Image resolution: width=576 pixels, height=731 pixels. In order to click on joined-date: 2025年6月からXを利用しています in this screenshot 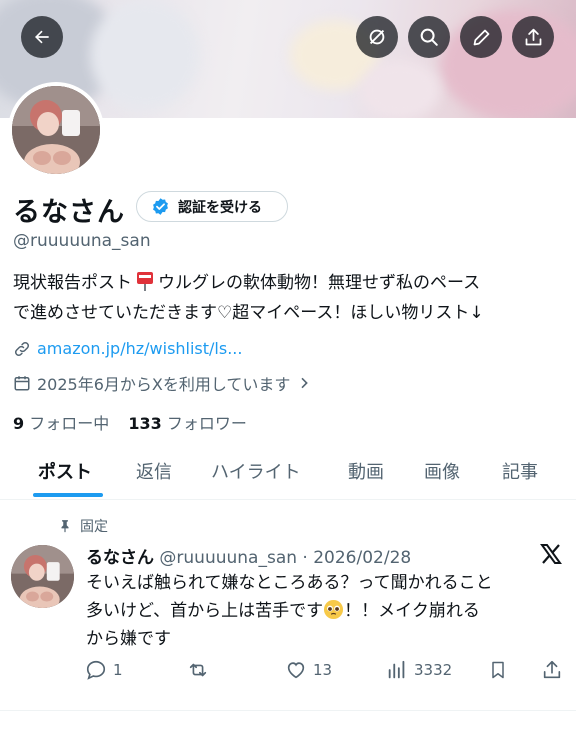, I will do `click(162, 383)`.